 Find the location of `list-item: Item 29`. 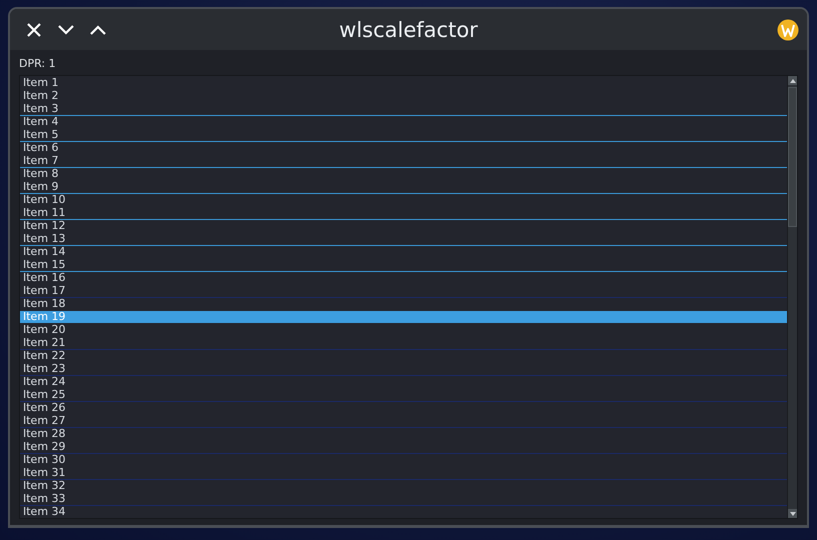

list-item: Item 29 is located at coordinates (403, 447).